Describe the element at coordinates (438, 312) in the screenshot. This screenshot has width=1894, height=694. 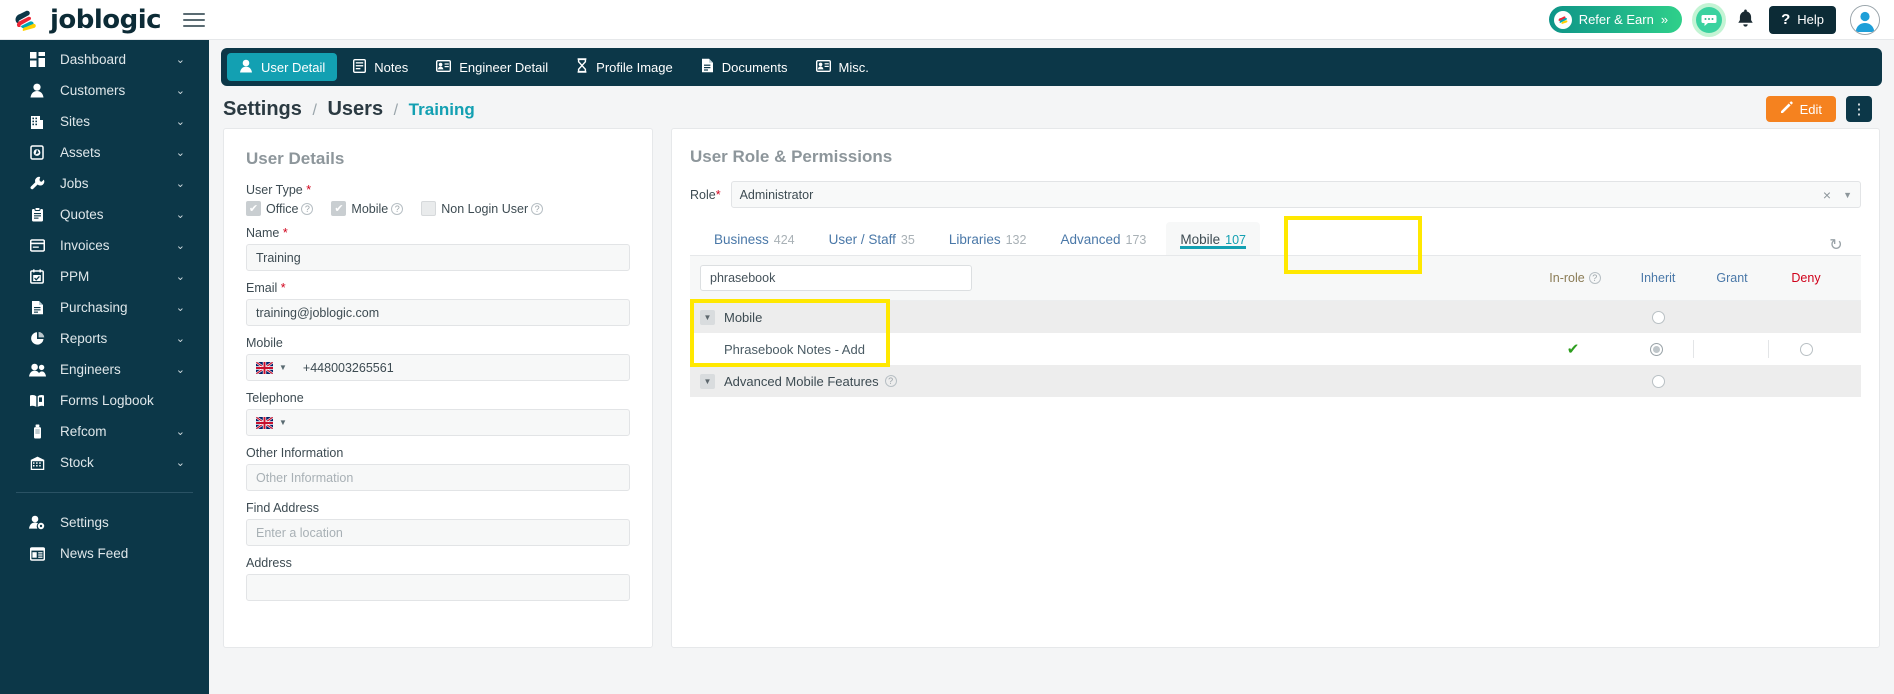
I see `field-email` at that location.